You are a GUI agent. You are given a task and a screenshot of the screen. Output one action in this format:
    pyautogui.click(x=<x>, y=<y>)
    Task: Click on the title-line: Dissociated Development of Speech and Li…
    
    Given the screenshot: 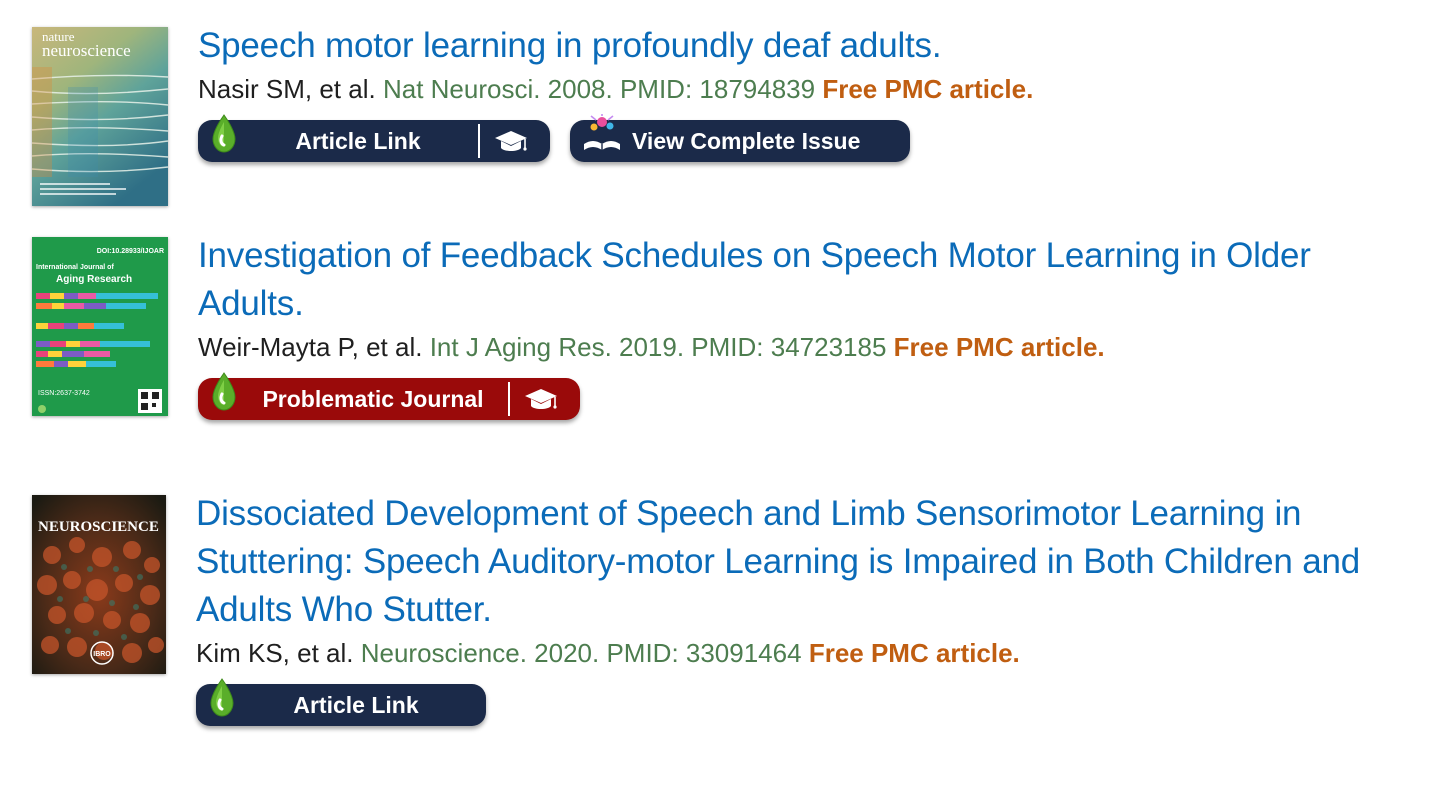 What is the action you would take?
    pyautogui.click(x=749, y=513)
    